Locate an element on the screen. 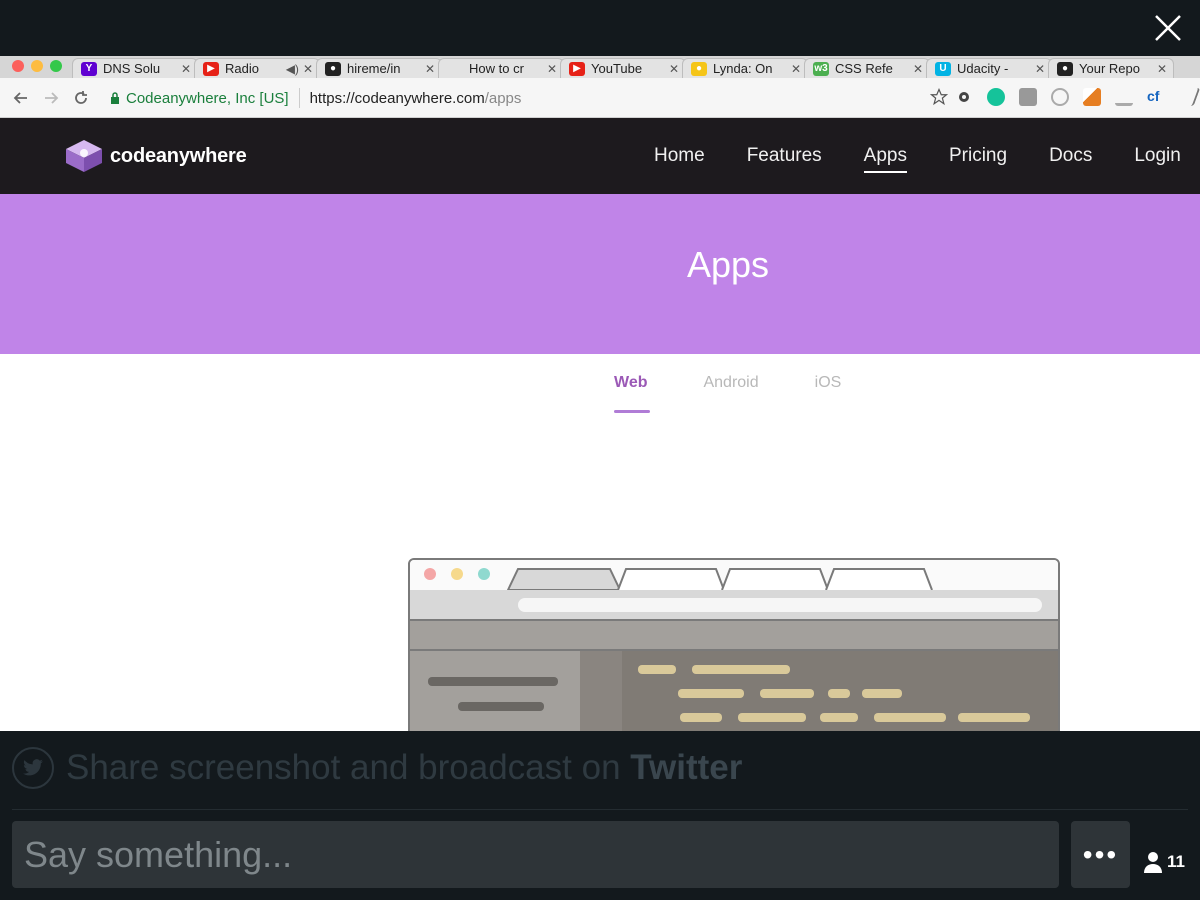 This screenshot has width=1200, height=900. url-host: https://codeanywhere.com is located at coordinates (397, 98).